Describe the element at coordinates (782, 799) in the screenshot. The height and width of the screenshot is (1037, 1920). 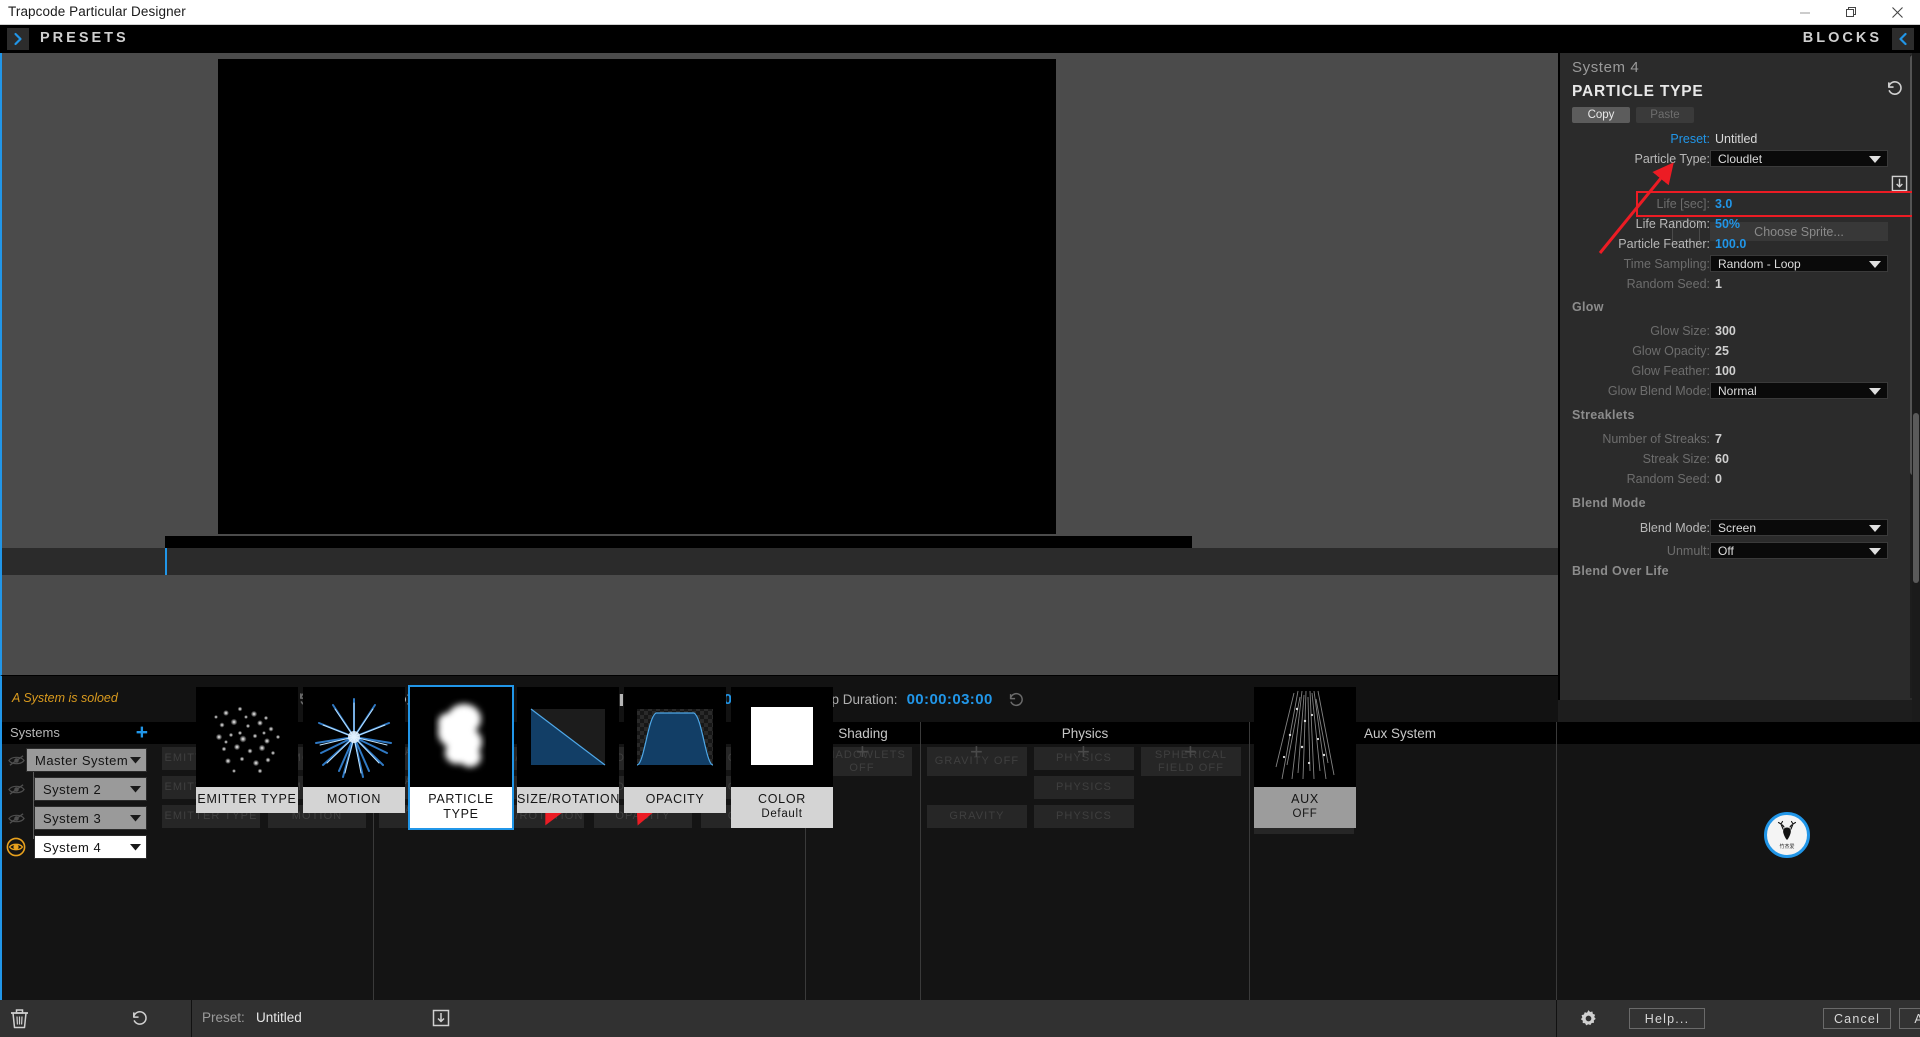
I see `block-card-title: COLOR` at that location.